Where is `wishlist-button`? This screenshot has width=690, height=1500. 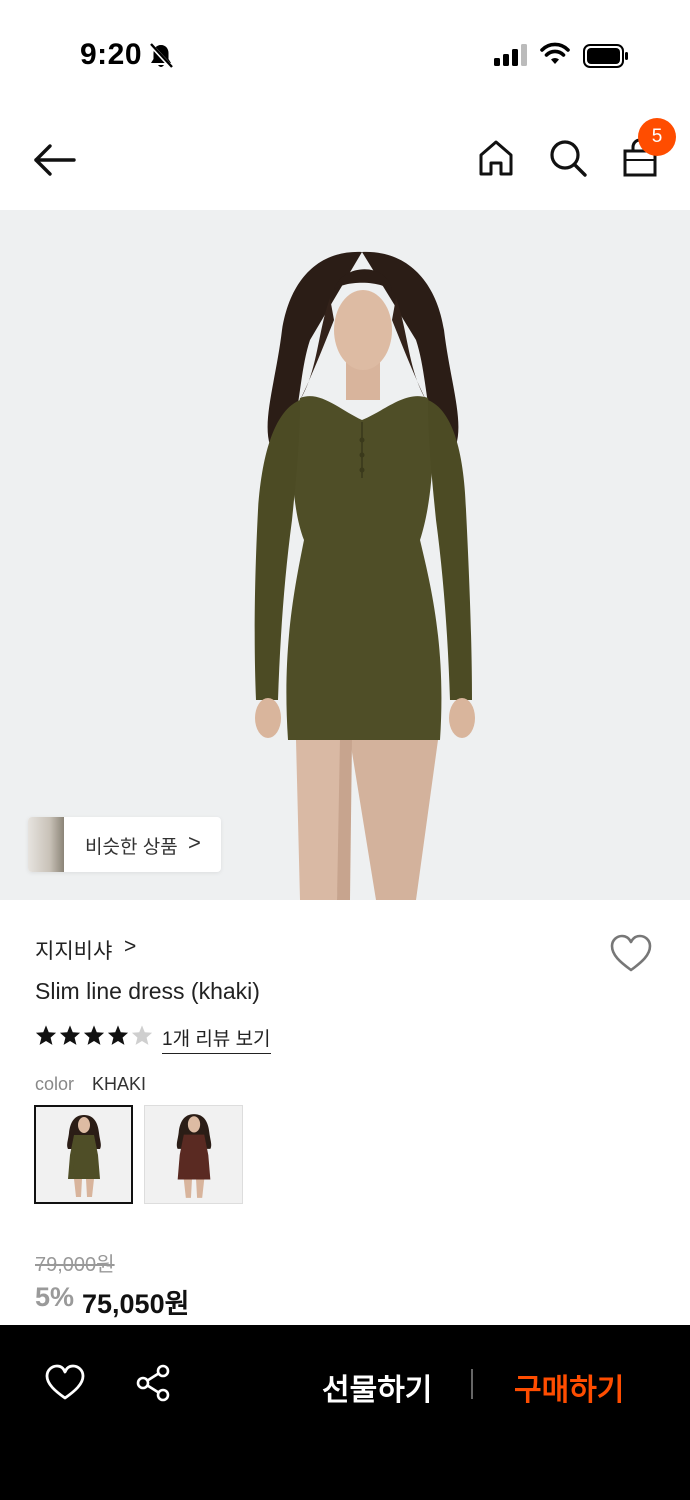 wishlist-button is located at coordinates (631, 954).